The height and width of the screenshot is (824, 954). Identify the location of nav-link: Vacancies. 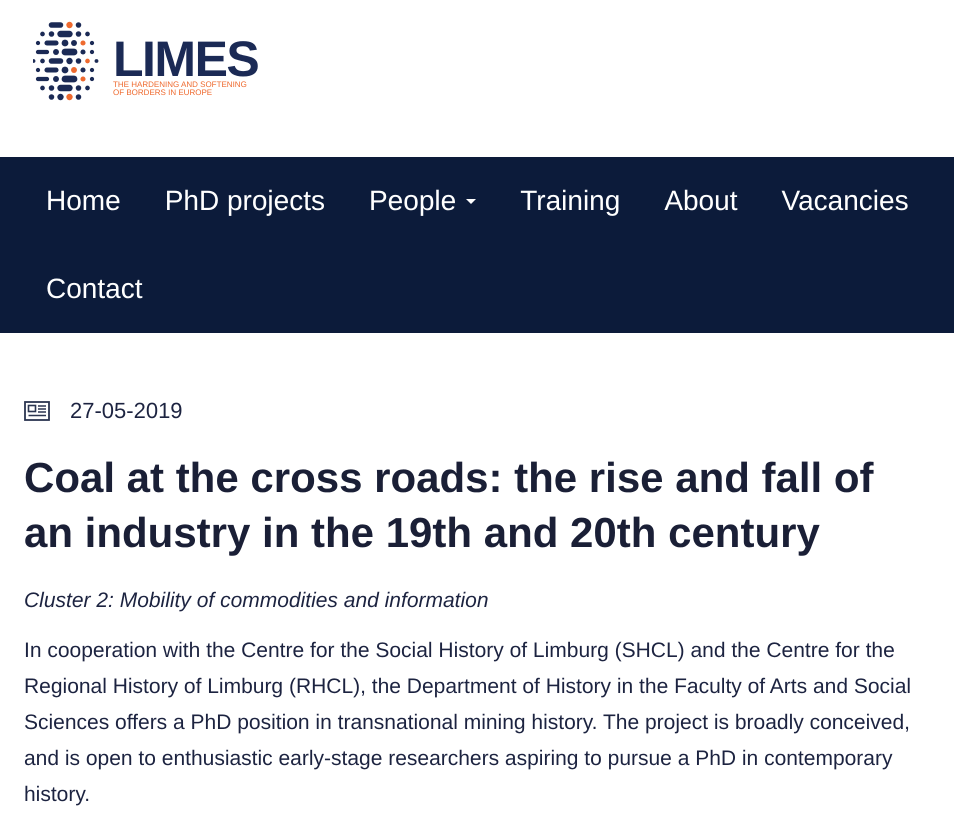
(845, 201).